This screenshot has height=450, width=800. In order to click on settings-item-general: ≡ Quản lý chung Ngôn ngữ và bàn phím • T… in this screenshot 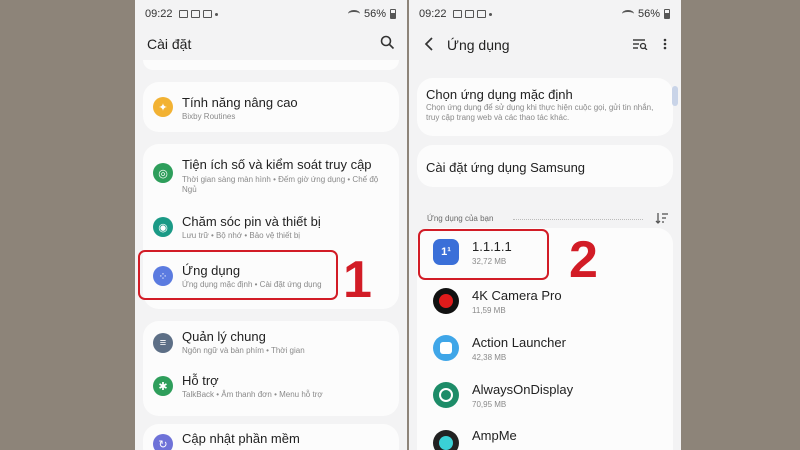, I will do `click(271, 343)`.